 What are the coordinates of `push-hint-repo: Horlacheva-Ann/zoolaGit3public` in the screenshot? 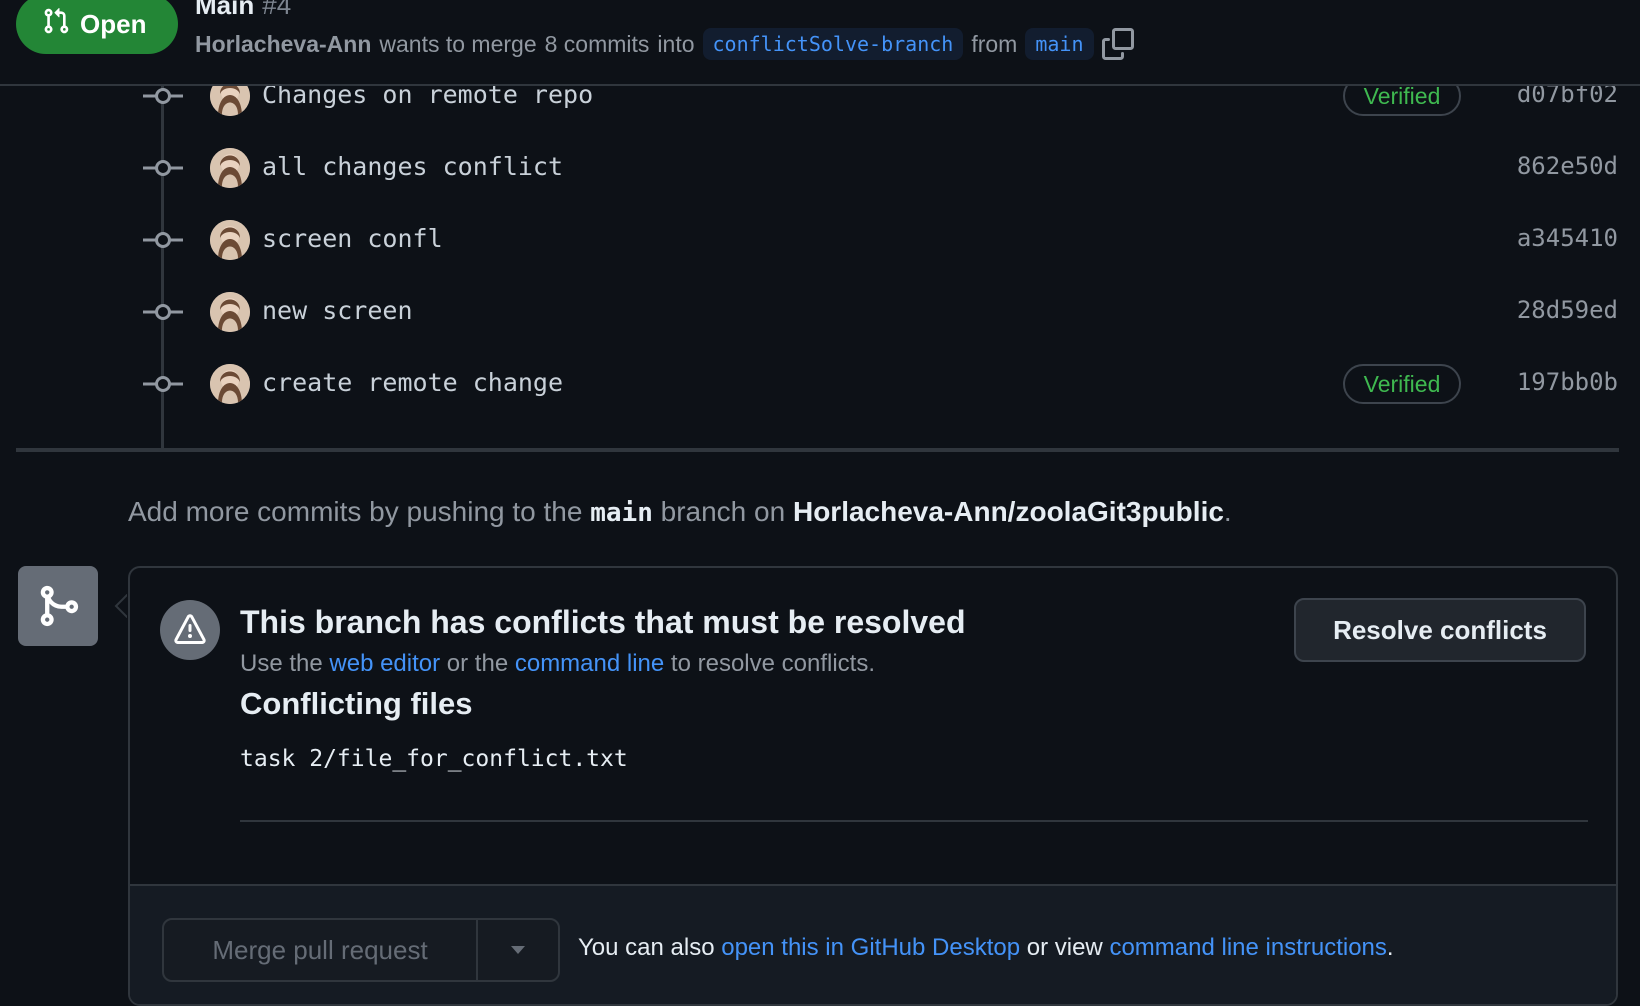 It's located at (1008, 511).